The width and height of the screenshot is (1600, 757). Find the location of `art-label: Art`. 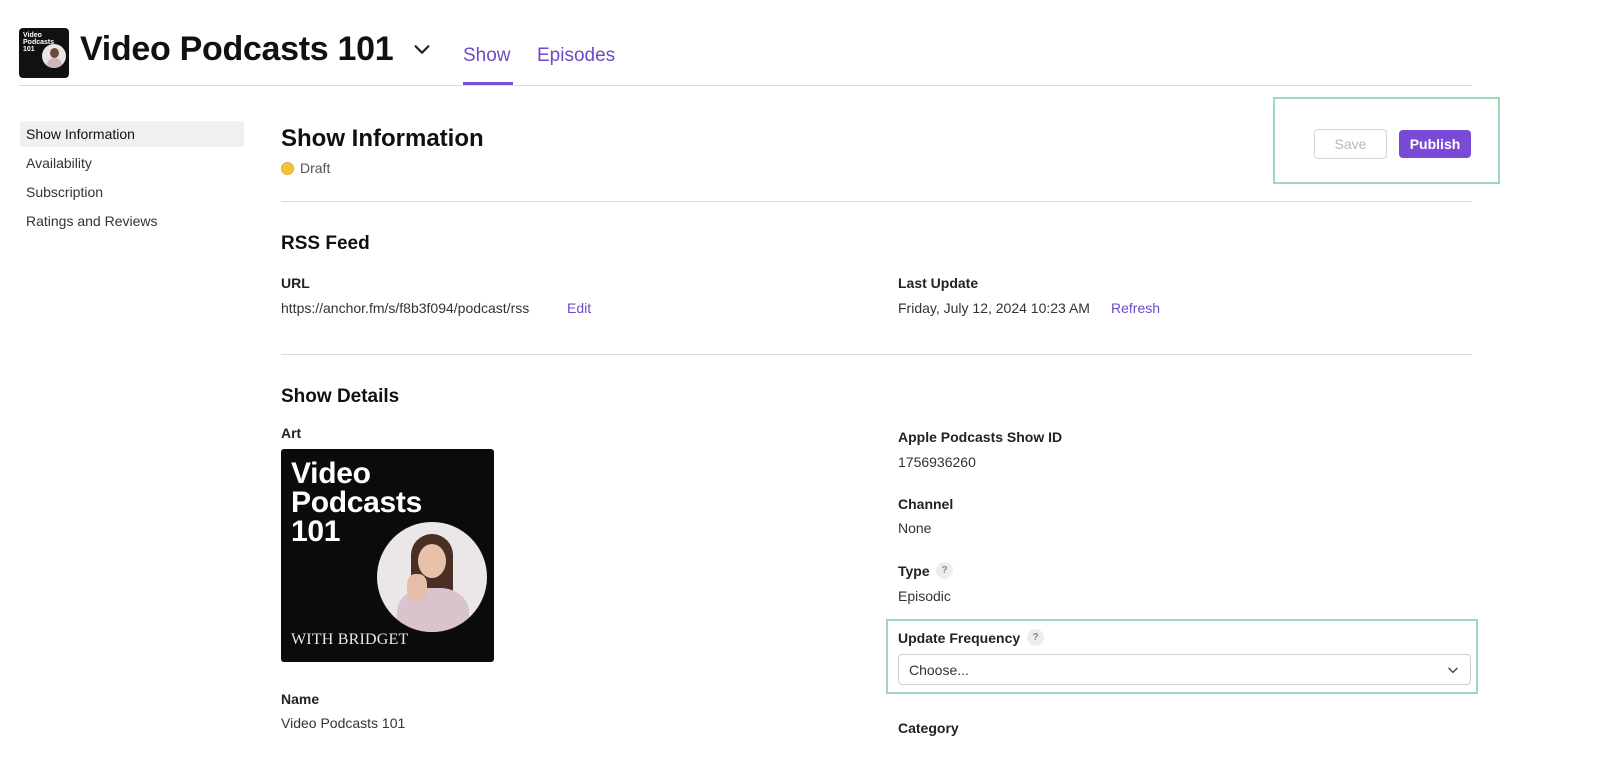

art-label: Art is located at coordinates (291, 433).